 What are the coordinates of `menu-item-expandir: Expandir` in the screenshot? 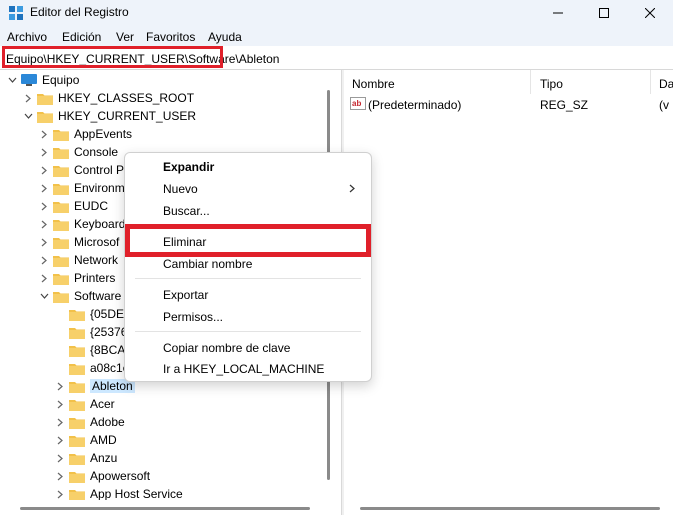 It's located at (188, 167).